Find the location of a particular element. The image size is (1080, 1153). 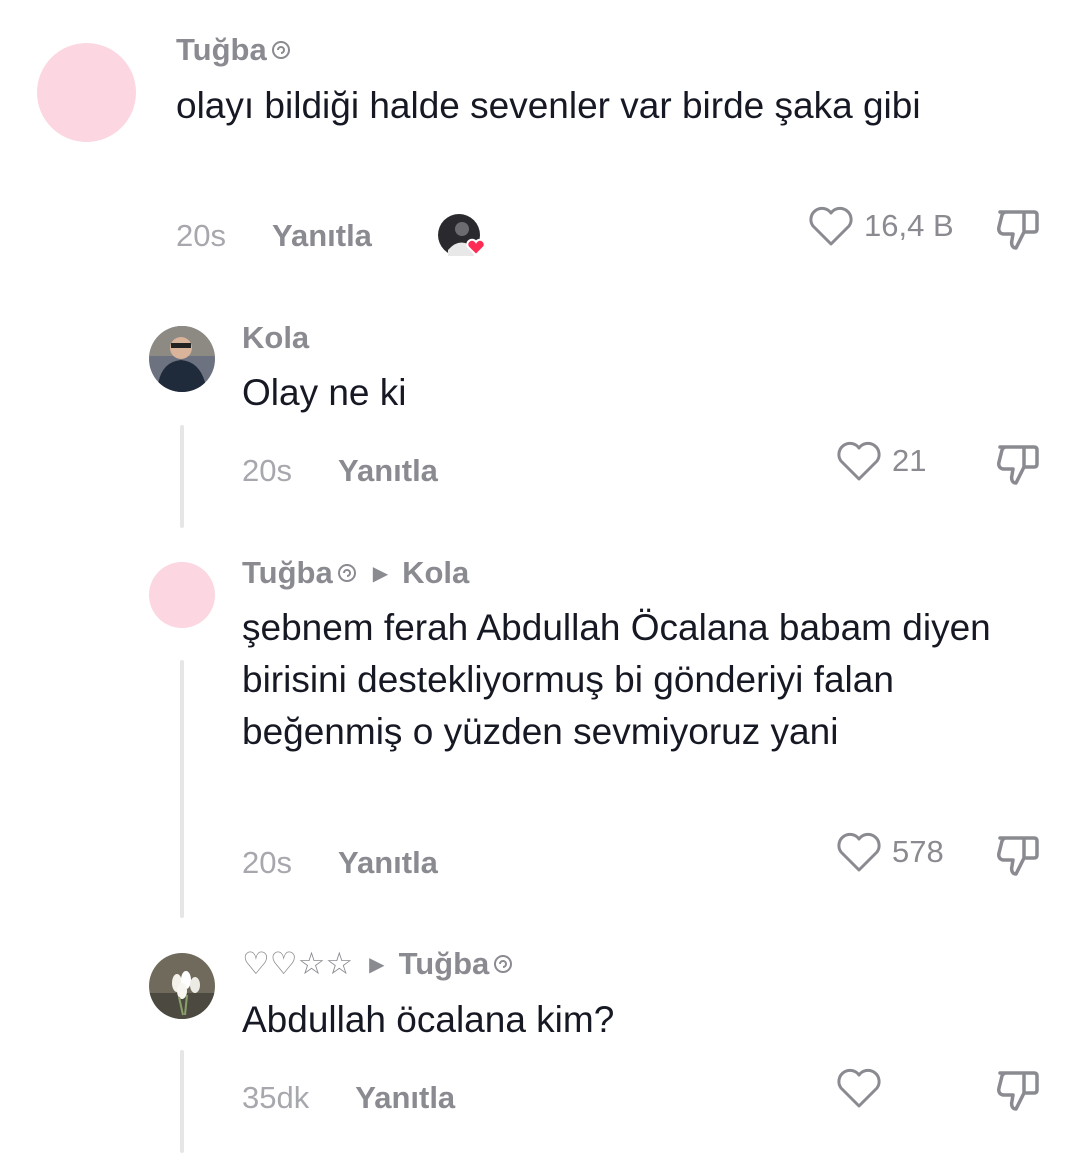

comment-text: Abdullah öcalana kim? is located at coordinates (428, 1019).